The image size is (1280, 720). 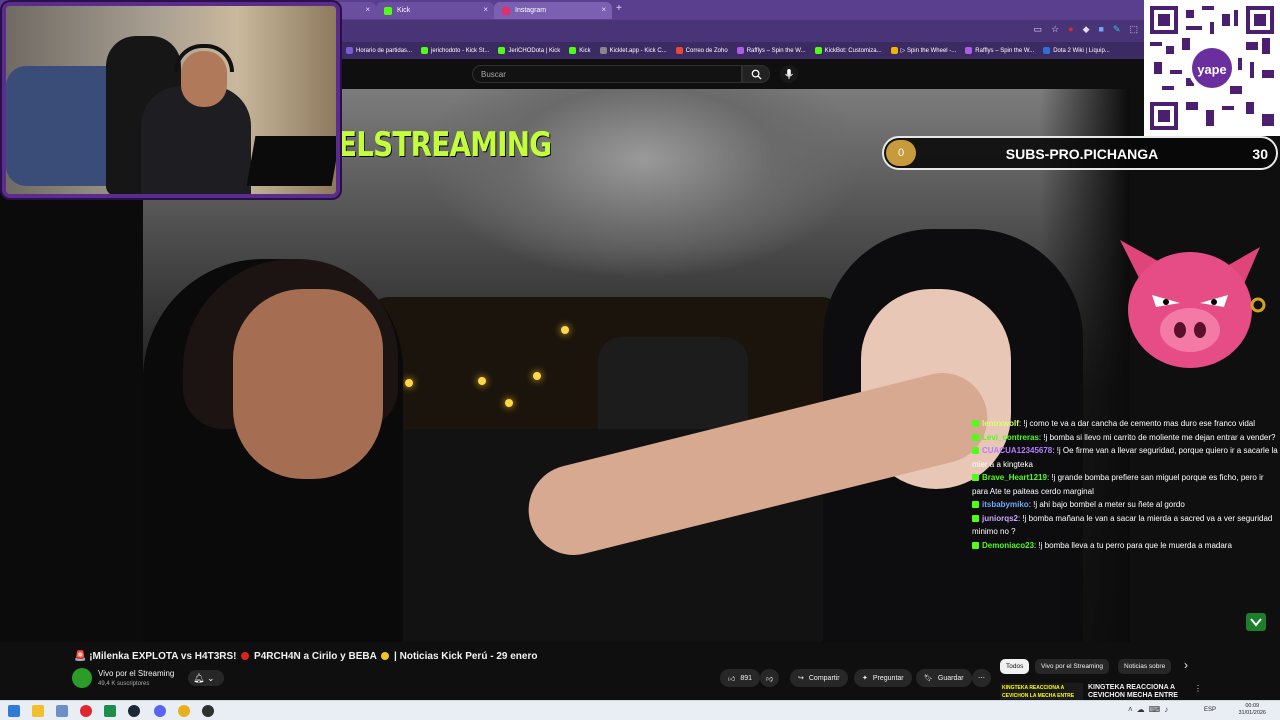 What do you see at coordinates (124, 684) in the screenshot?
I see `subscriber-count: 49,4 K suscriptores` at bounding box center [124, 684].